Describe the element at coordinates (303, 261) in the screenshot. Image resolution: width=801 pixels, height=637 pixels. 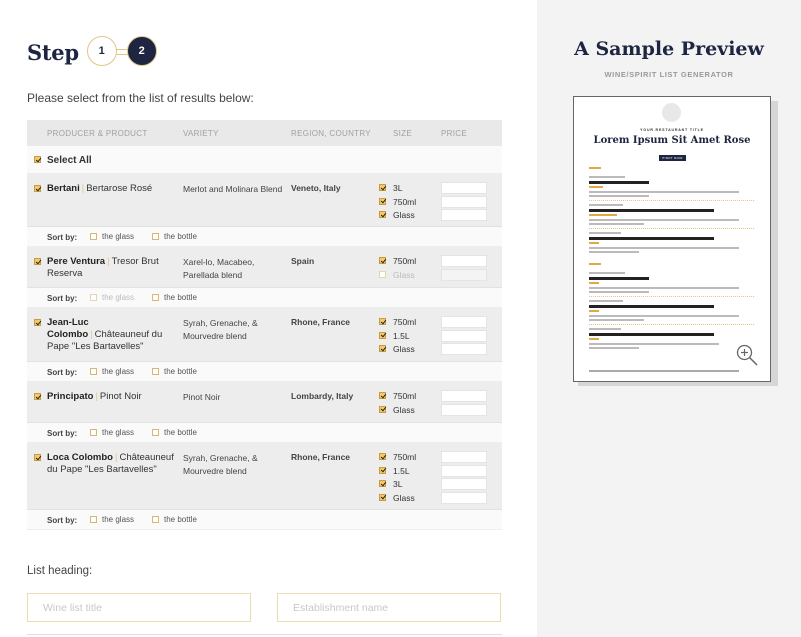
I see `region: Spain` at that location.